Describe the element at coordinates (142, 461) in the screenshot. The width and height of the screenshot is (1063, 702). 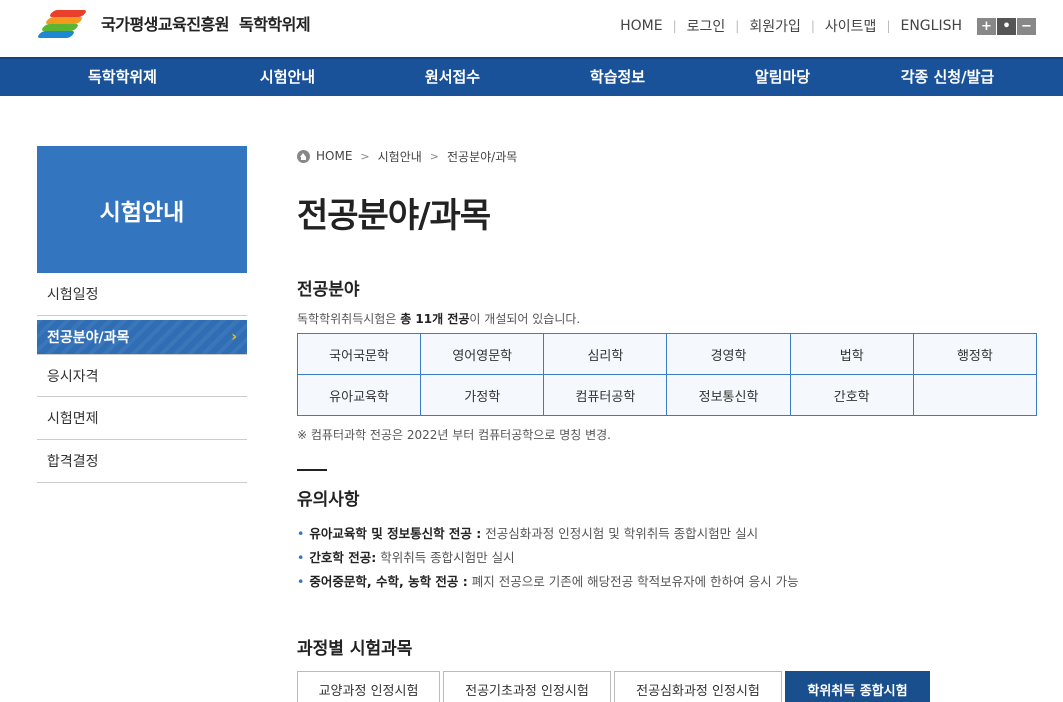
I see `side-nav-item-pass-decision: 합격결정` at that location.